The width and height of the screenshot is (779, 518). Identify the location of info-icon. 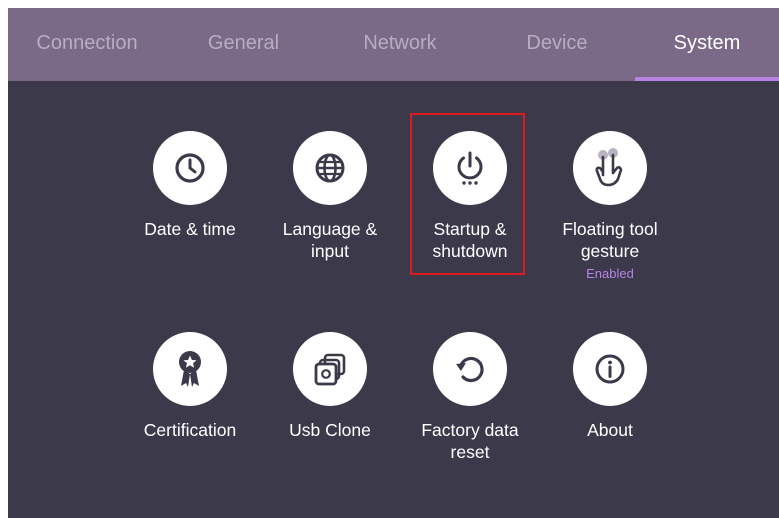
(610, 369).